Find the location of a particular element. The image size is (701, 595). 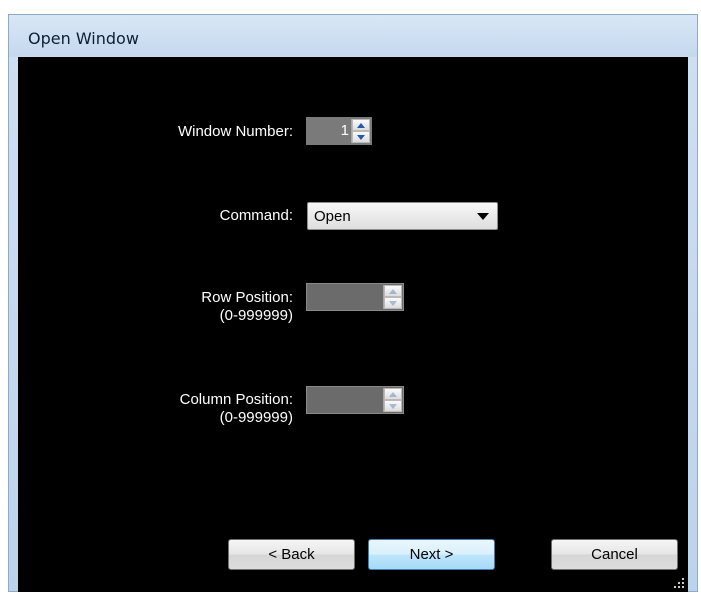

row-position-label-text: Row Position: is located at coordinates (247, 297).